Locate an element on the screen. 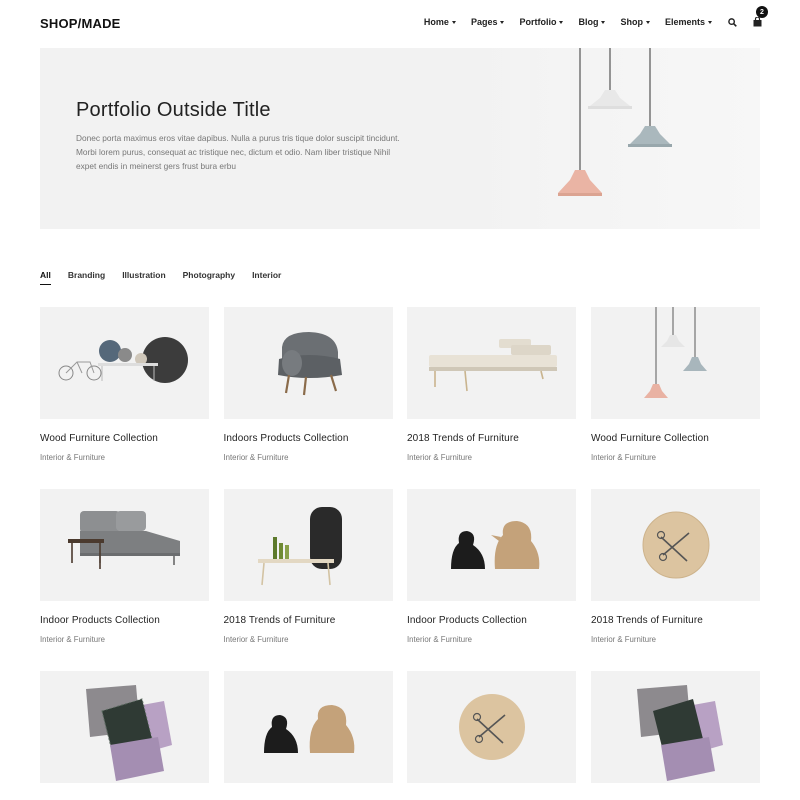 This screenshot has height=800, width=800. nav-label: Pages is located at coordinates (484, 22).